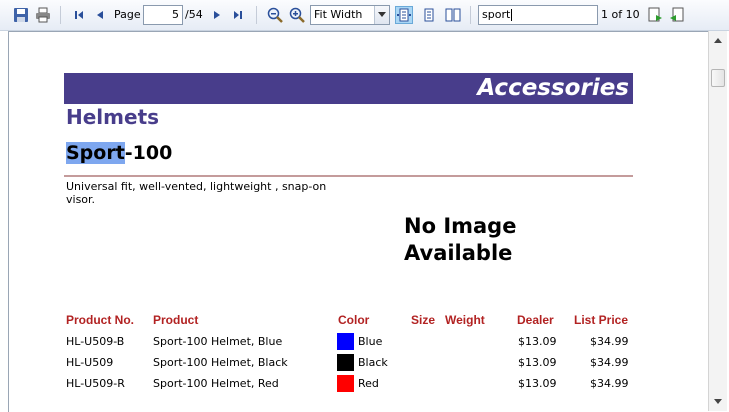 Image resolution: width=729 pixels, height=412 pixels. What do you see at coordinates (423, 320) in the screenshot?
I see `header-size: Size` at bounding box center [423, 320].